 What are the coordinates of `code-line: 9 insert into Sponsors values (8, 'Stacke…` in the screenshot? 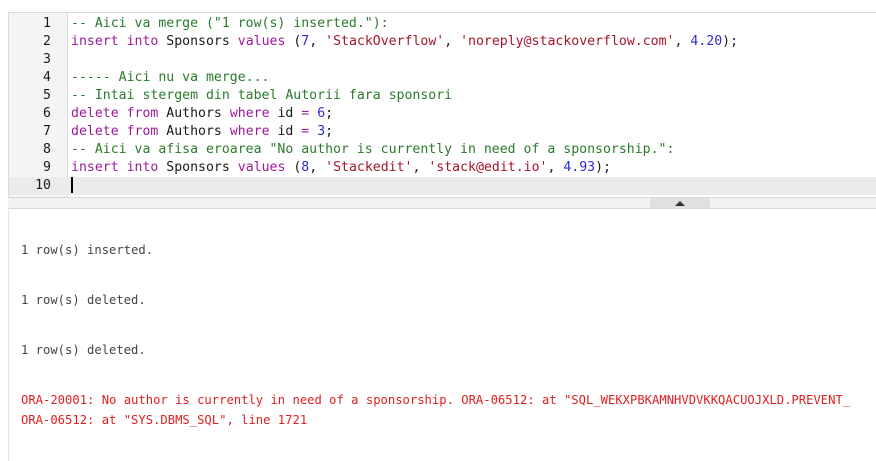 It's located at (442, 168).